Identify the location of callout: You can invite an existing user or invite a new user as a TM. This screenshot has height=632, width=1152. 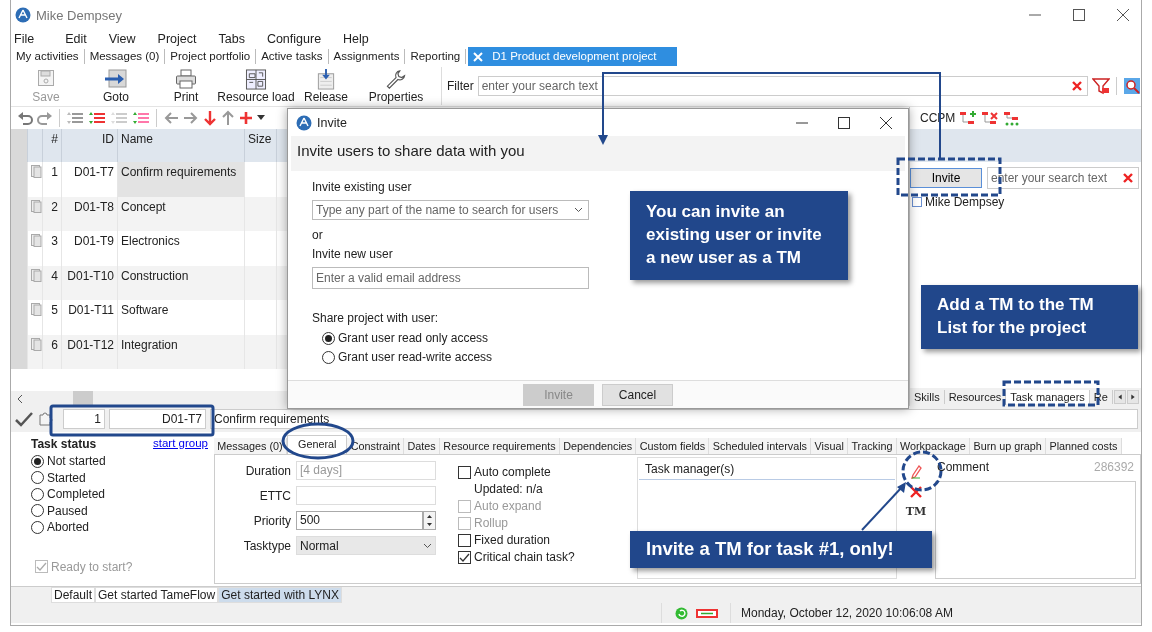
(739, 235).